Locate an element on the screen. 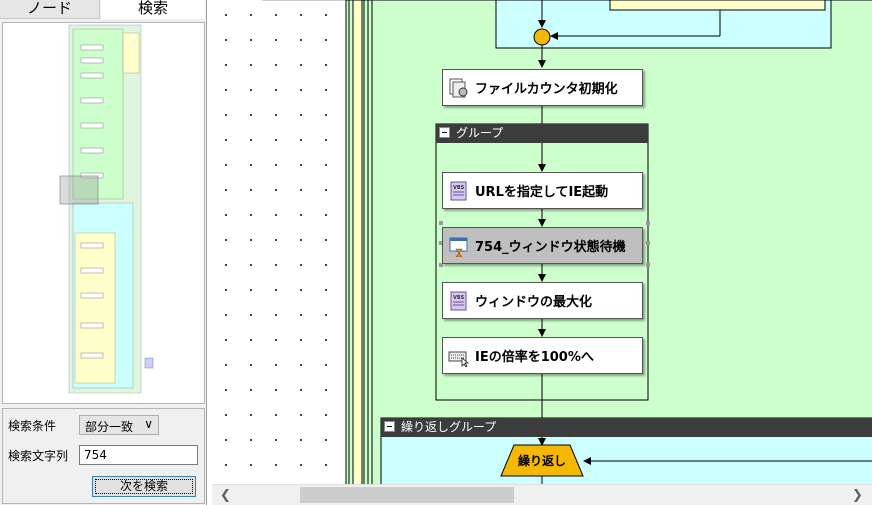 The height and width of the screenshot is (505, 872). node-label: IEの倍率を100%へ is located at coordinates (534, 357).